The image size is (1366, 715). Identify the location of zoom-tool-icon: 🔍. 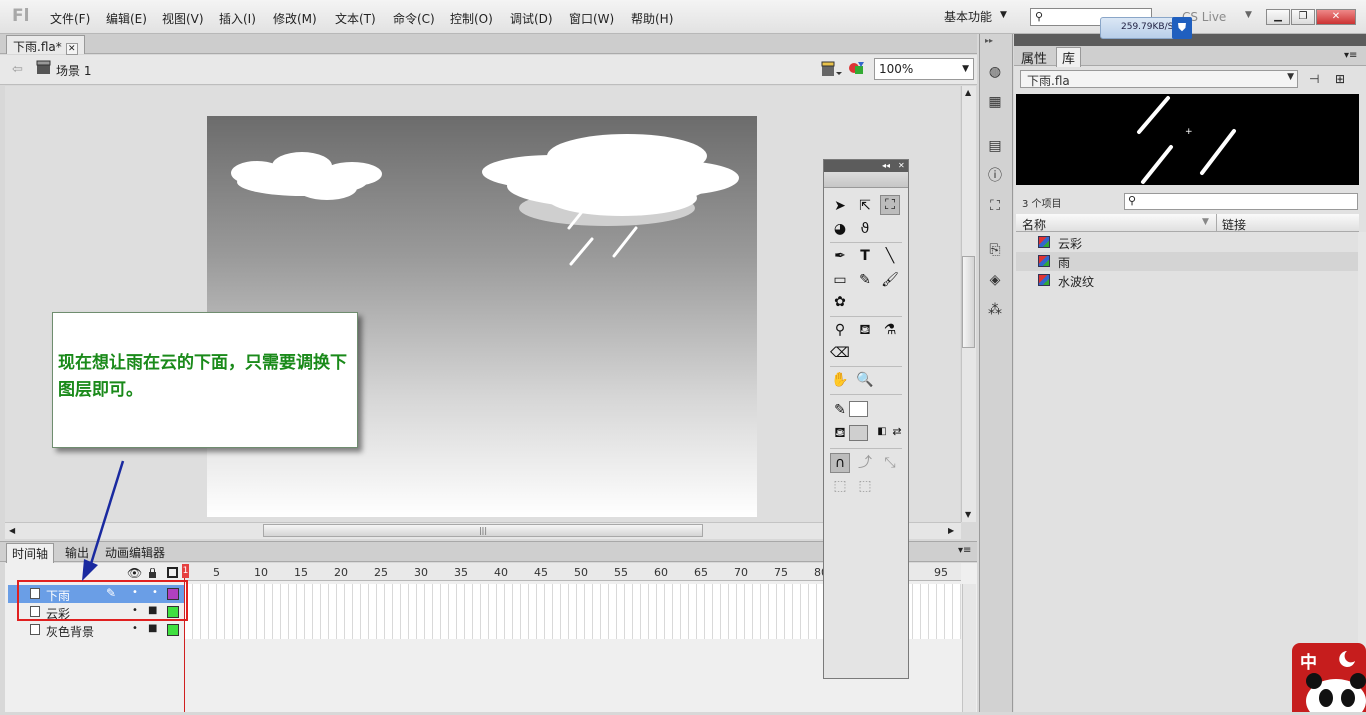
(865, 380).